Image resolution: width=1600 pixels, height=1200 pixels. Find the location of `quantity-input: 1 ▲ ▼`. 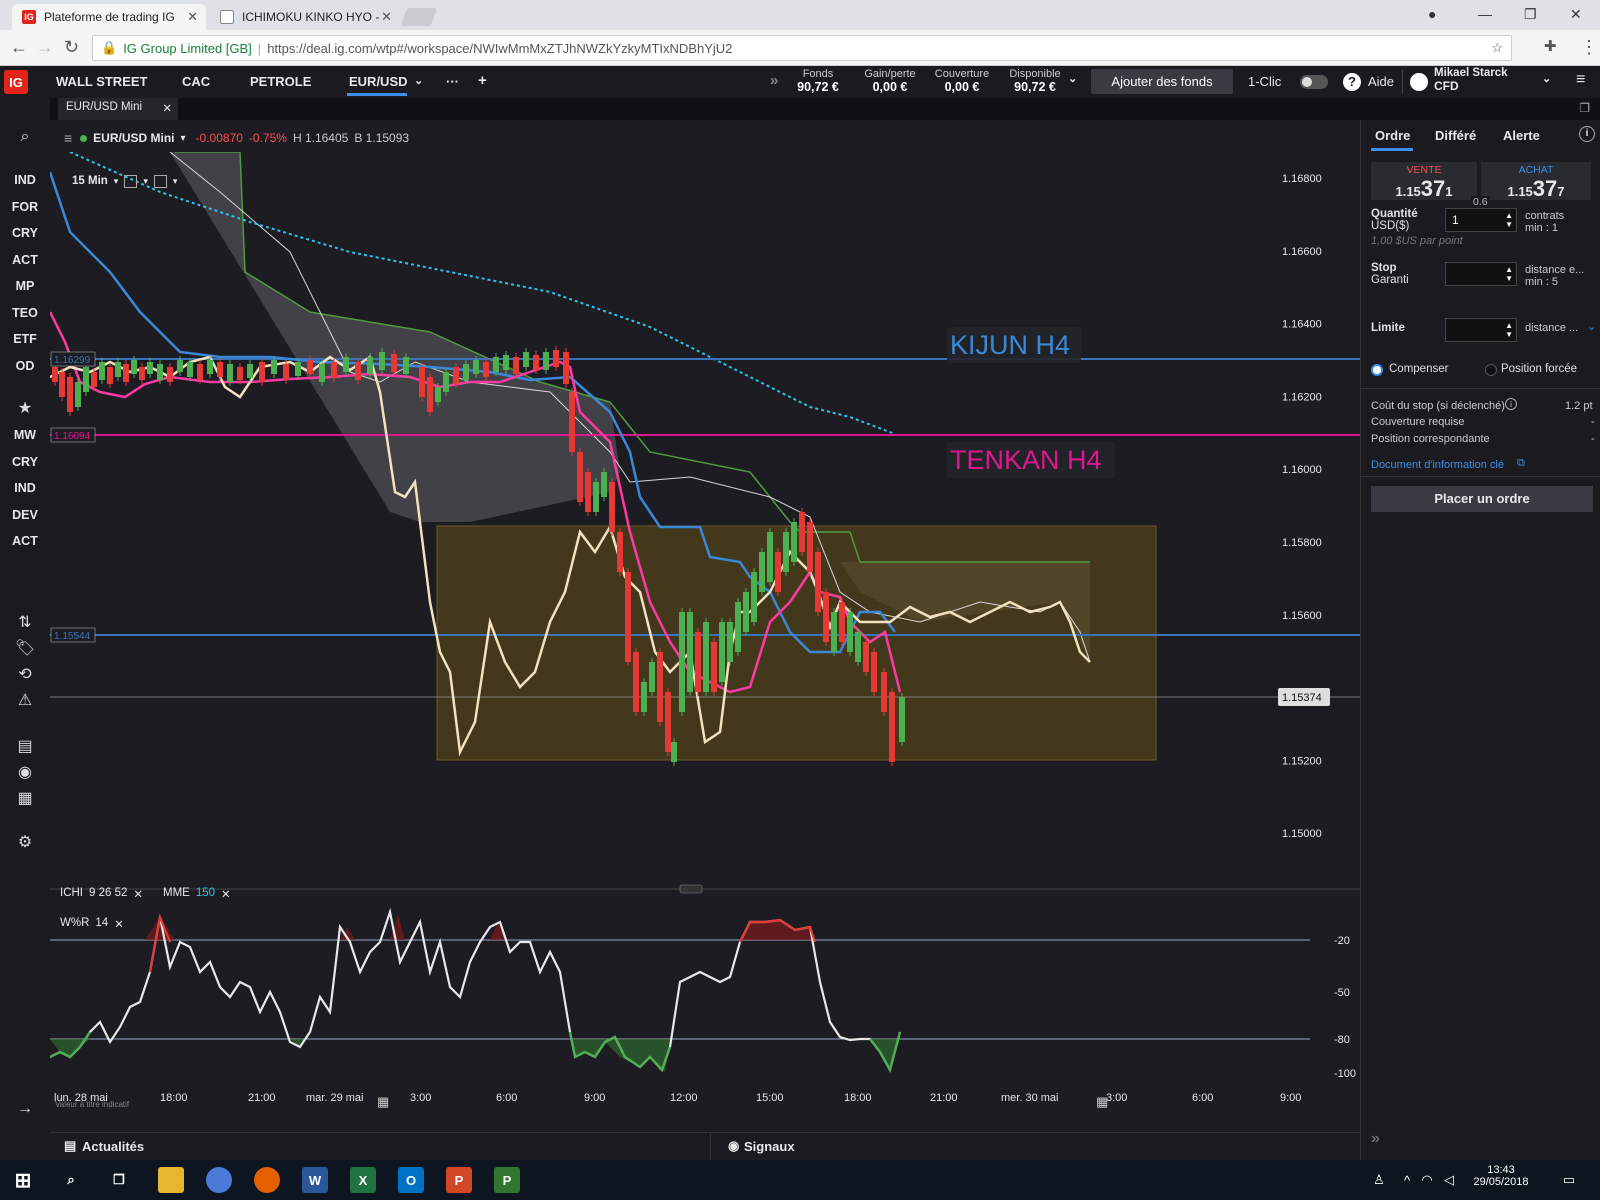

quantity-input: 1 ▲ ▼ is located at coordinates (1481, 220).